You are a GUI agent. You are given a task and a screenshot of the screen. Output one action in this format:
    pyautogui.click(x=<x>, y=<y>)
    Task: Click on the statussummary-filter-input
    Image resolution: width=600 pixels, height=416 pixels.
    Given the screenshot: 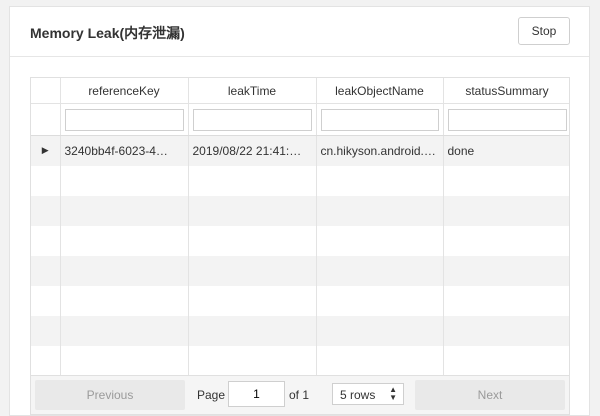 What is the action you would take?
    pyautogui.click(x=507, y=119)
    